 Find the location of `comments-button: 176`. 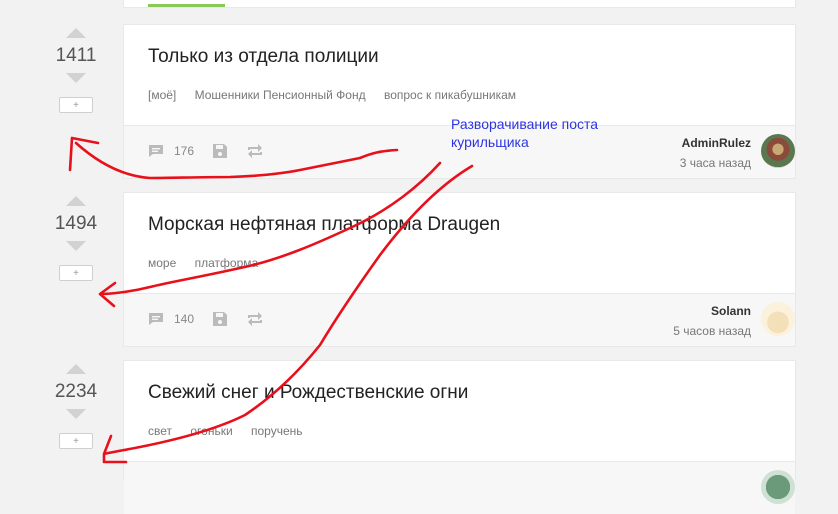

comments-button: 176 is located at coordinates (171, 151).